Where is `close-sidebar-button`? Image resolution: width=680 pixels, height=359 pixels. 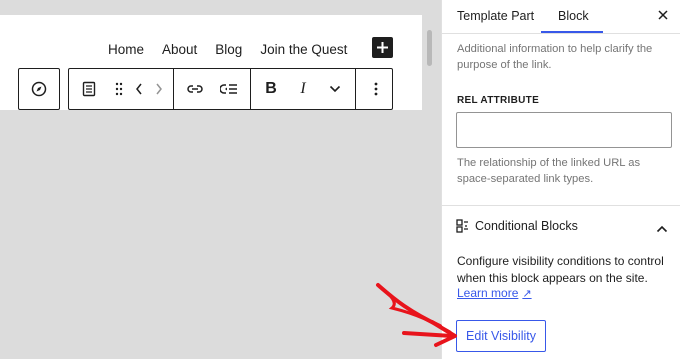
close-sidebar-button is located at coordinates (663, 15).